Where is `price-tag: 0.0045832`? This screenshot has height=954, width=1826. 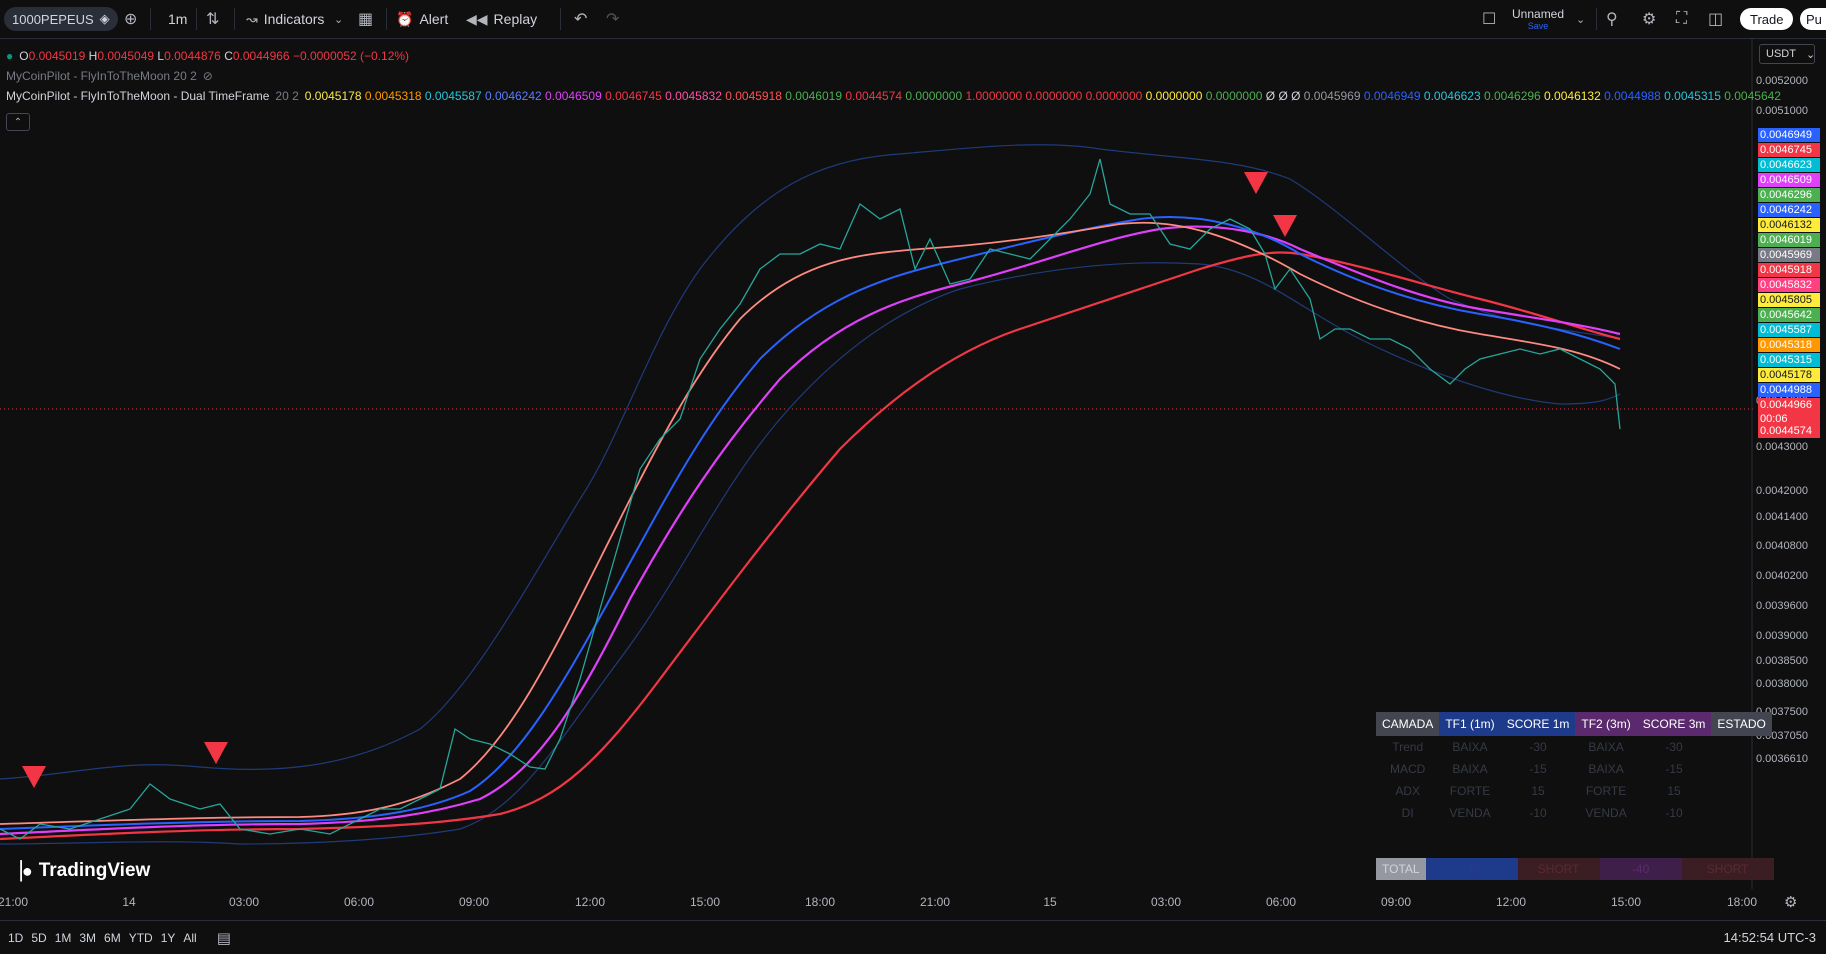 price-tag: 0.0045832 is located at coordinates (1789, 285).